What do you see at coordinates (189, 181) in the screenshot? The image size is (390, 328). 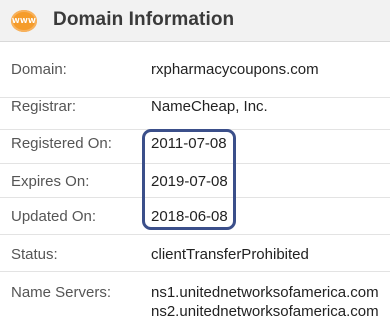 I see `expires-on-value: 2019-07-08` at bounding box center [189, 181].